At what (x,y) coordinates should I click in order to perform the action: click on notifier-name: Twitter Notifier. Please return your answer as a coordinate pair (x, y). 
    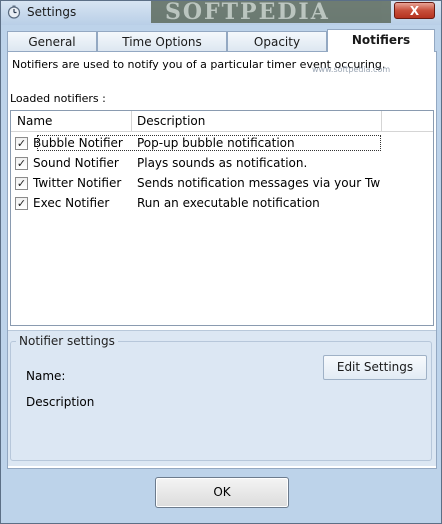
    Looking at the image, I should click on (77, 183).